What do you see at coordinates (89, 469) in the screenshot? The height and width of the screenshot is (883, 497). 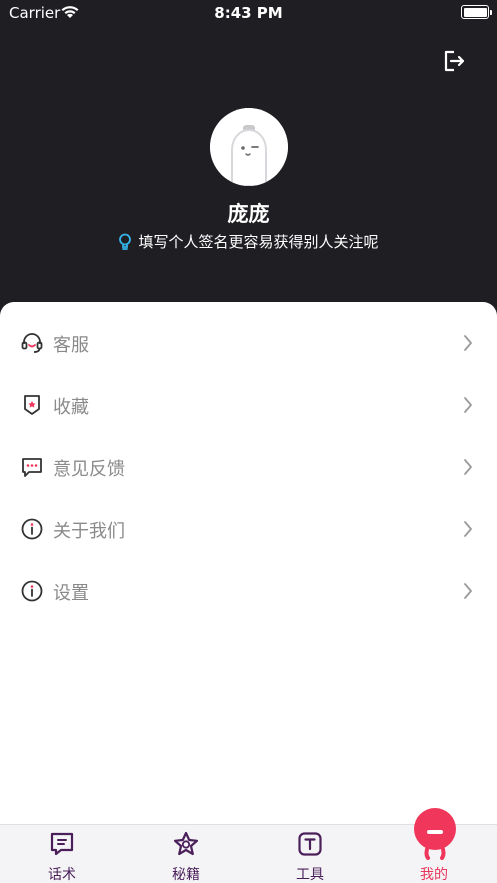 I see `menu-label: 意见反馈` at bounding box center [89, 469].